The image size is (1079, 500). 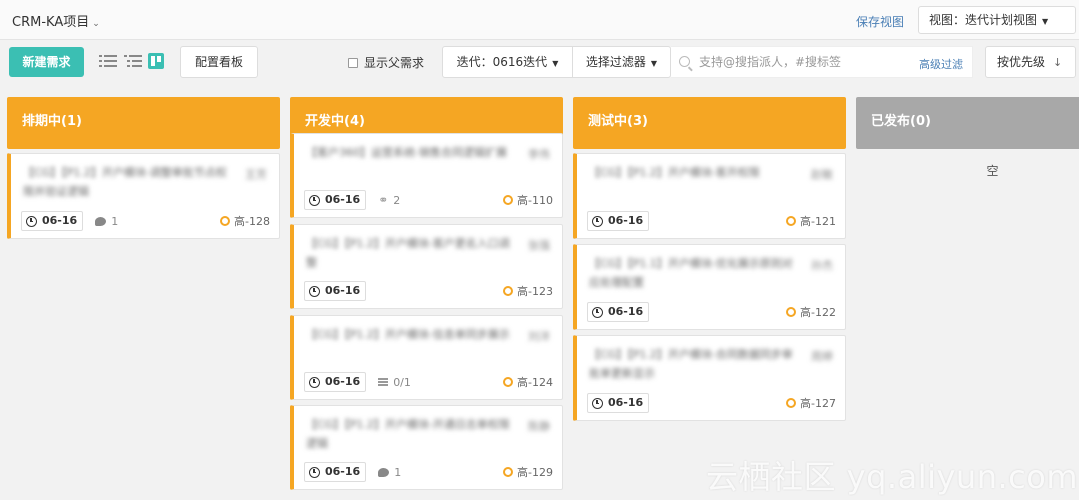 What do you see at coordinates (822, 265) in the screenshot?
I see `card-assignee: 孙杰` at bounding box center [822, 265].